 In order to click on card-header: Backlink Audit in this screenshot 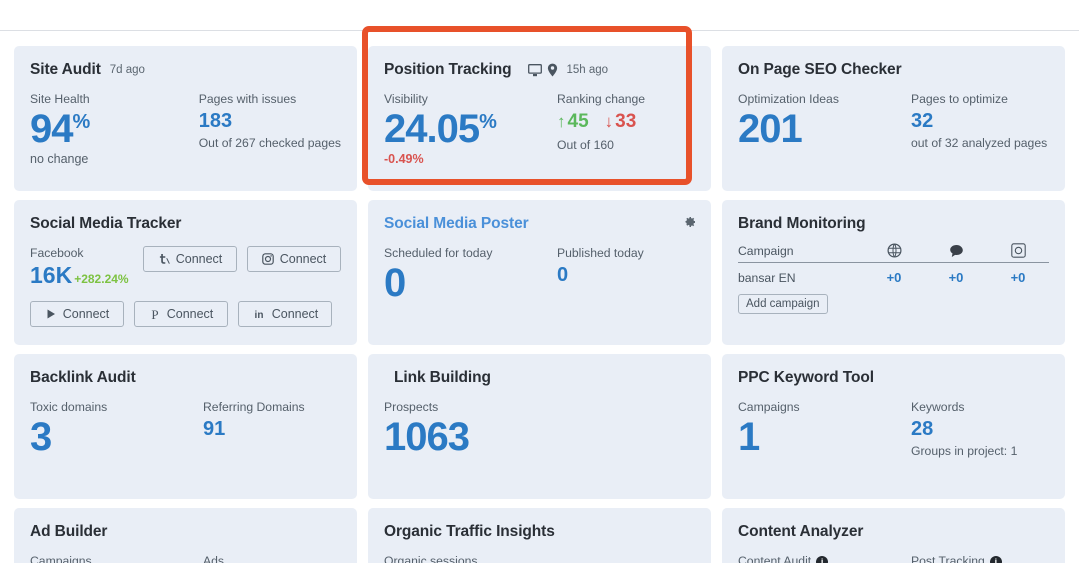, I will do `click(185, 378)`.